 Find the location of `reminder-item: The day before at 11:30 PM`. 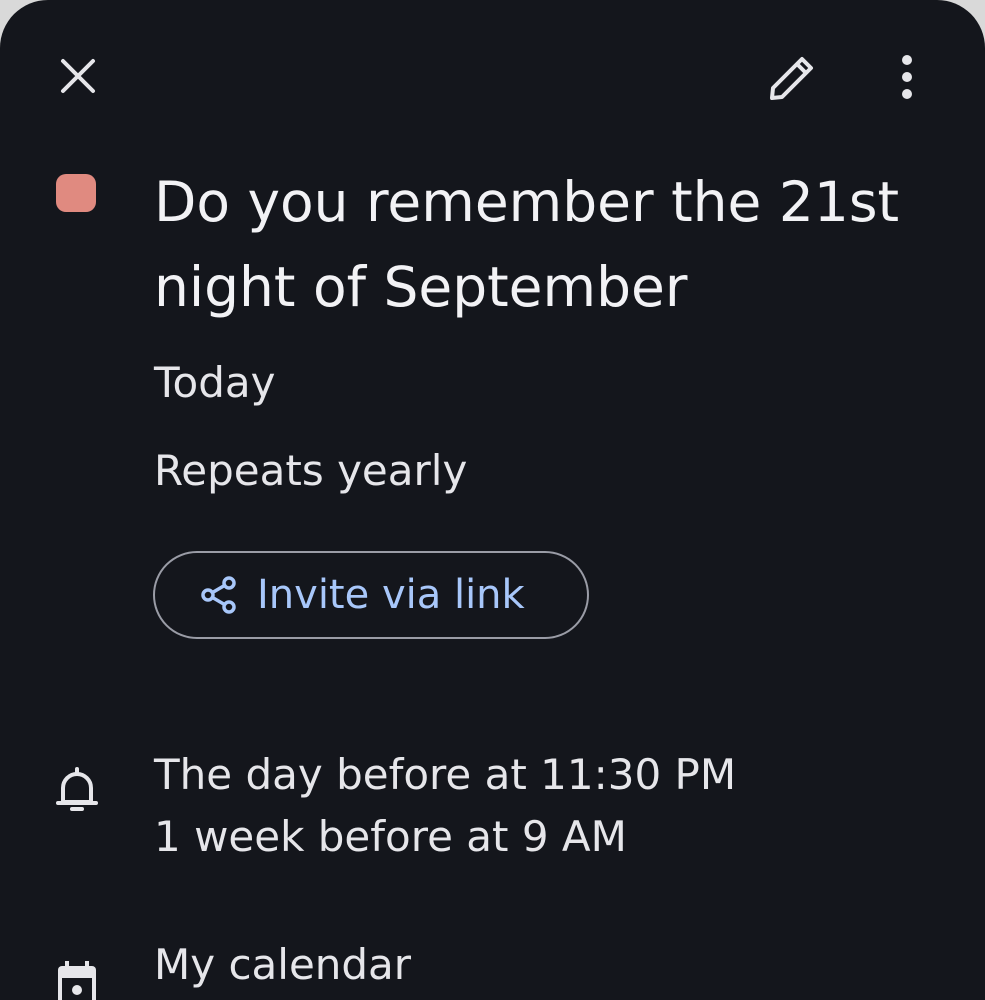

reminder-item: The day before at 11:30 PM is located at coordinates (445, 774).